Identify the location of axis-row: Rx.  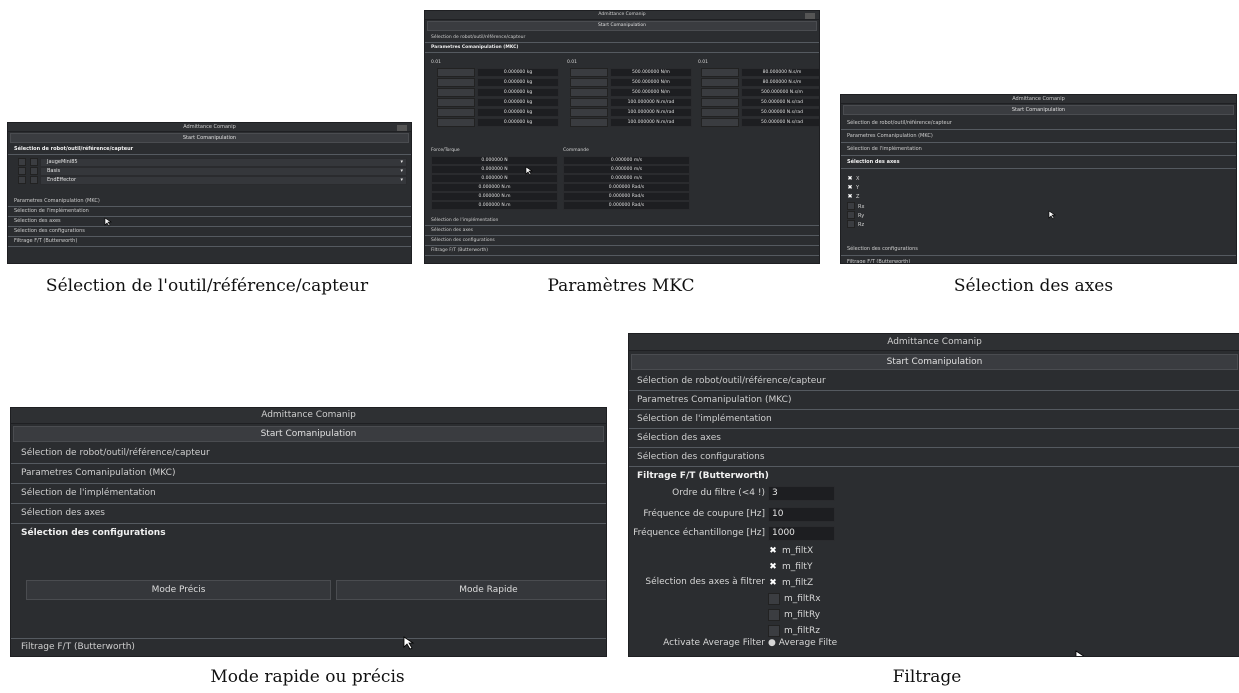
(1041, 206).